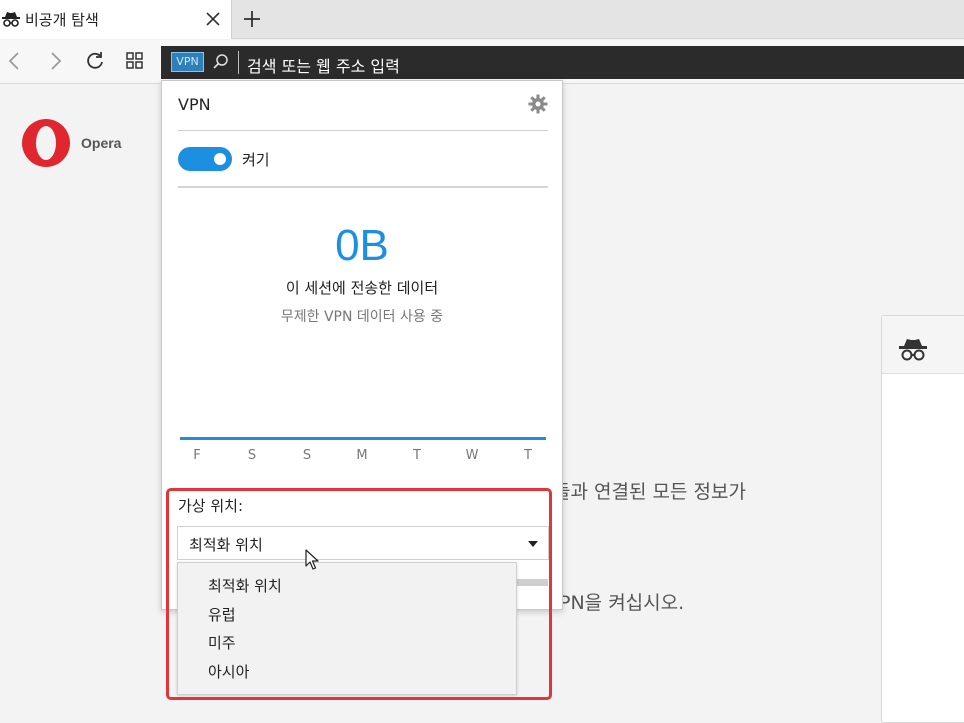  I want to click on address-divider, so click(238, 62).